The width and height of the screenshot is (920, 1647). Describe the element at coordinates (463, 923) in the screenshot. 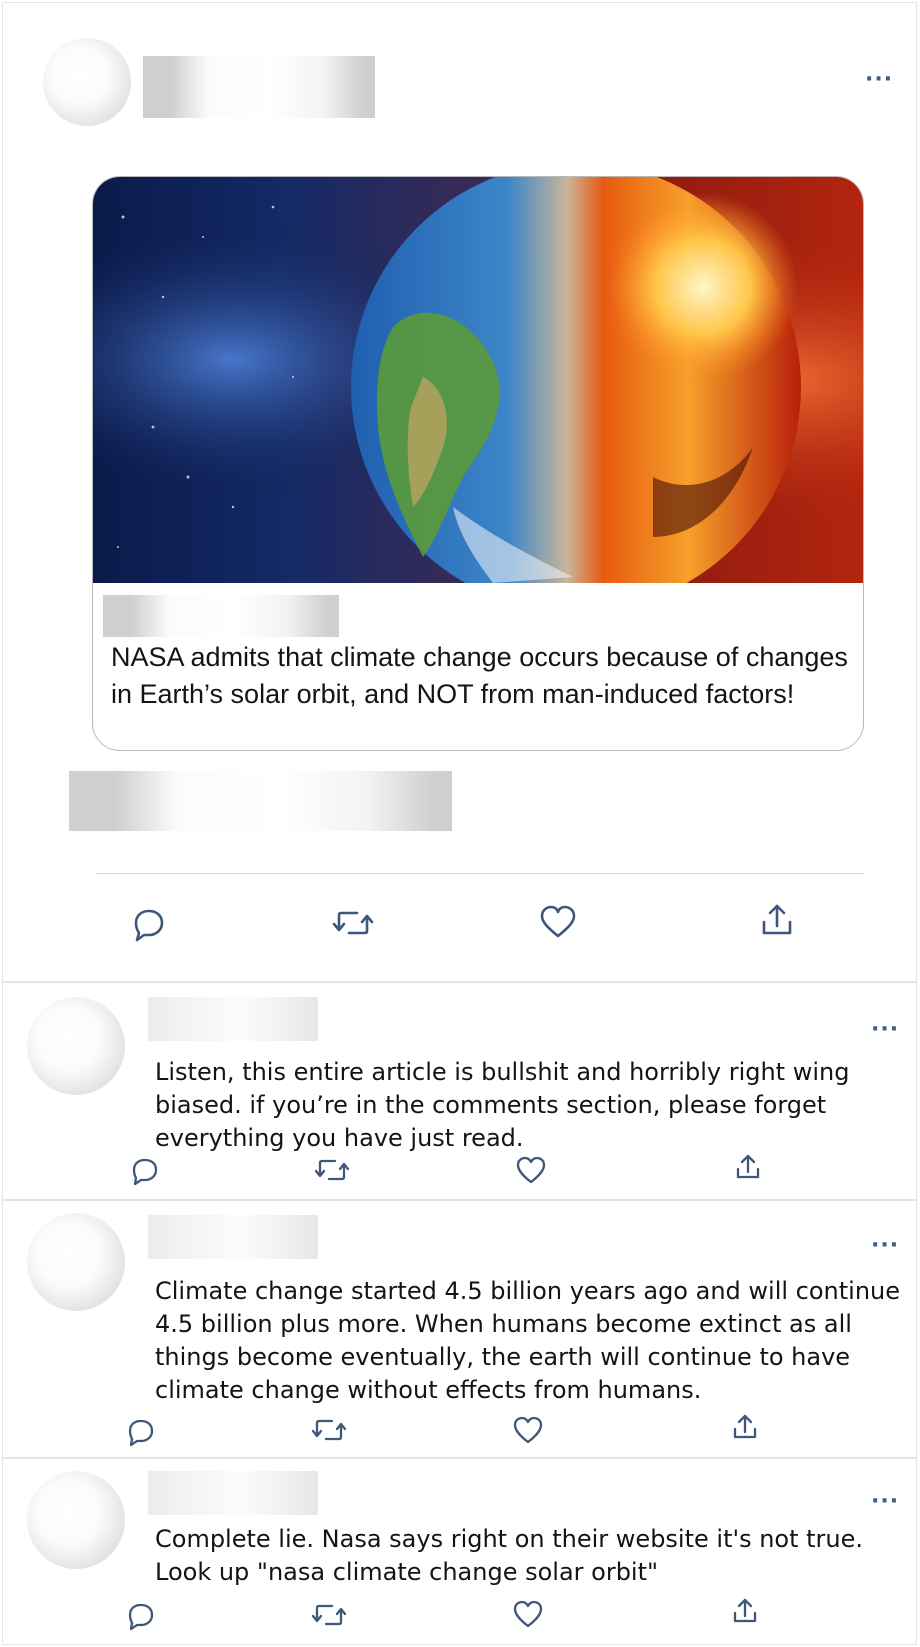

I see `main-post-action-bar` at that location.